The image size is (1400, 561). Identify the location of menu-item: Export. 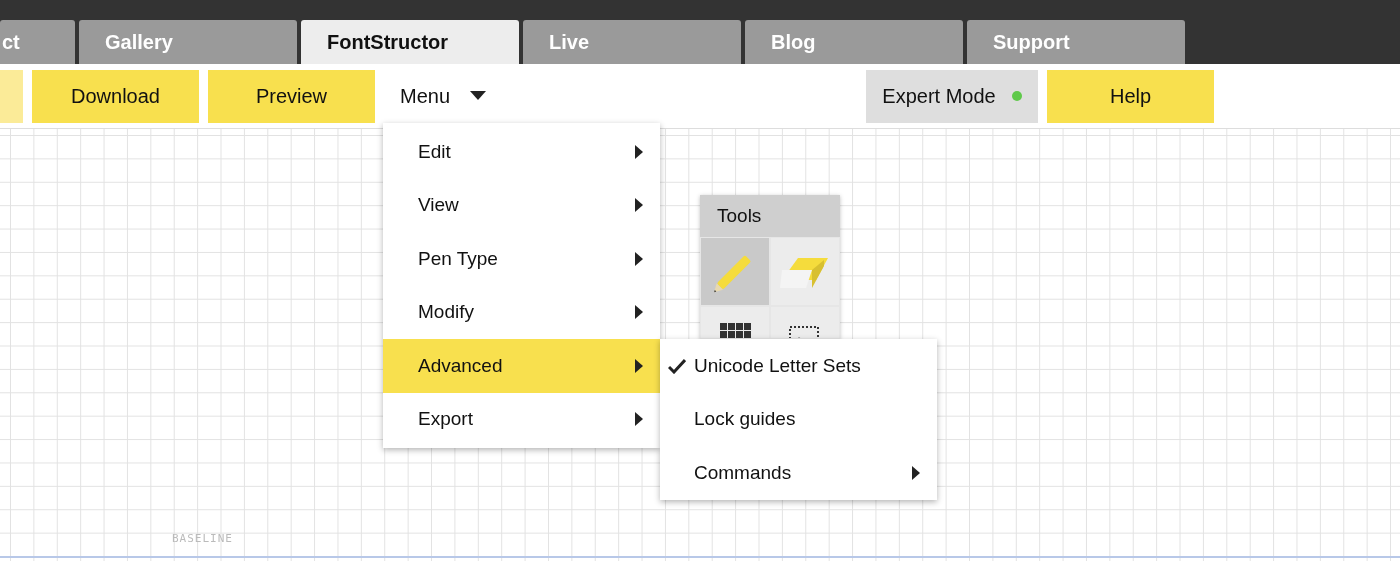
(521, 419).